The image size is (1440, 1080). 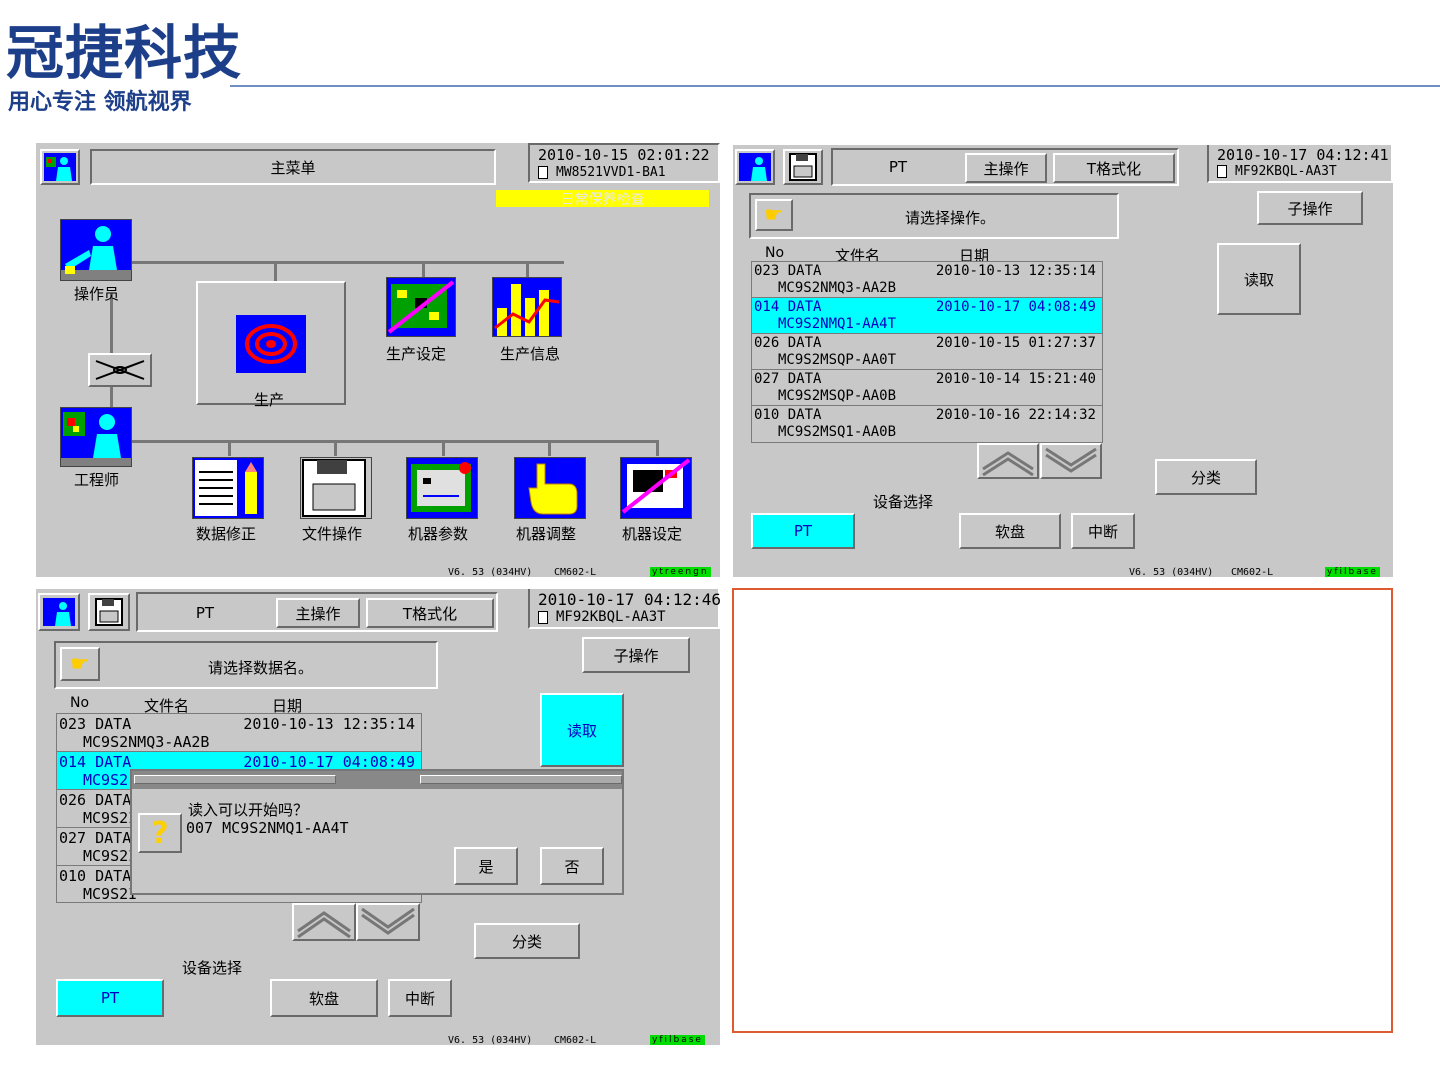 What do you see at coordinates (228, 488) in the screenshot?
I see `data-correction-icon` at bounding box center [228, 488].